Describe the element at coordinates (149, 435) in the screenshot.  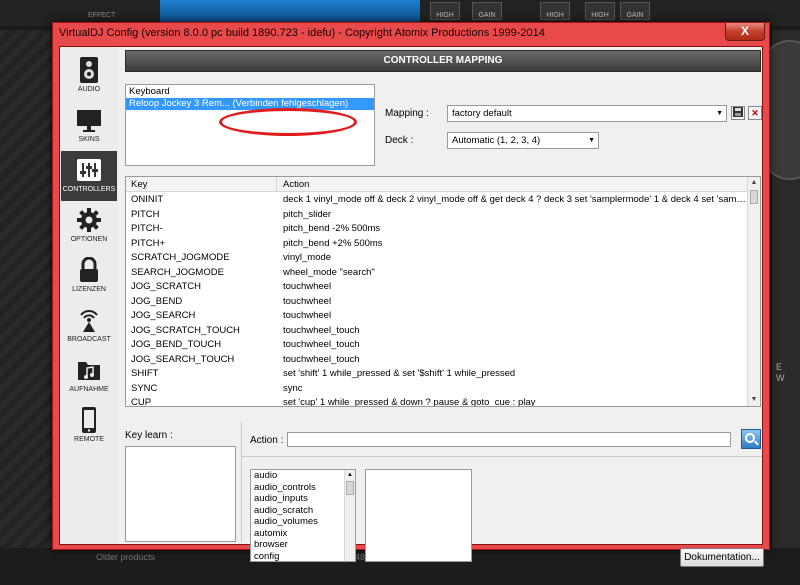
I see `key-learn-label: Key learn :` at that location.